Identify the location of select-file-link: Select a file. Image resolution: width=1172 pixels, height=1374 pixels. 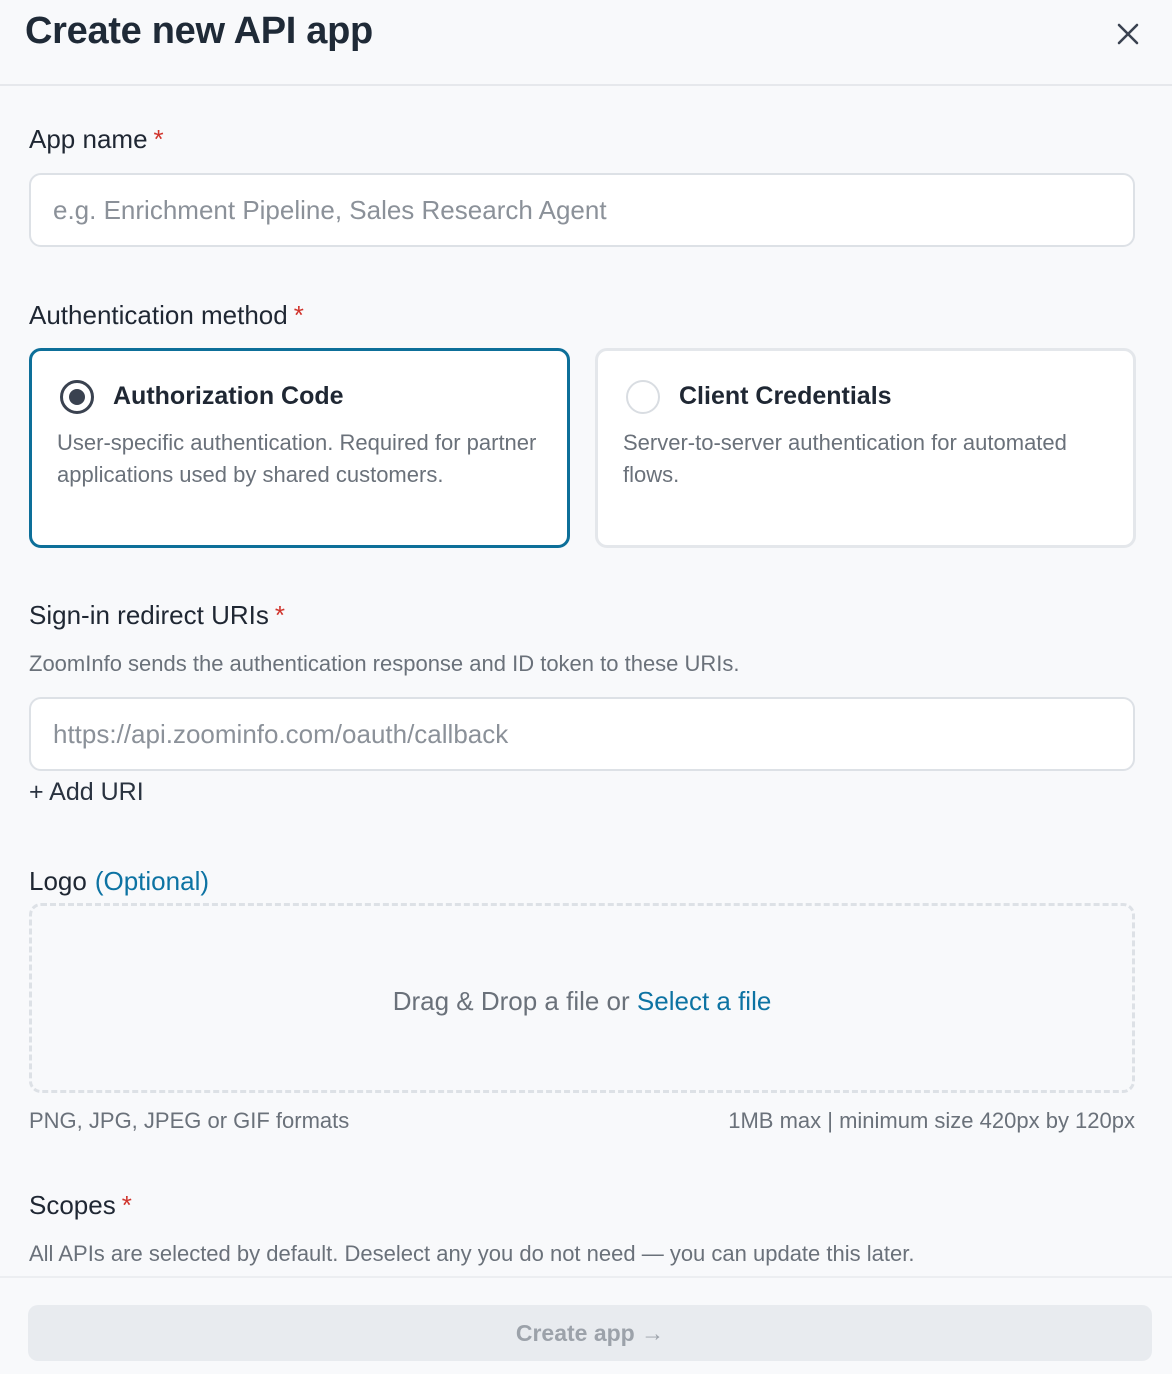
(704, 1001).